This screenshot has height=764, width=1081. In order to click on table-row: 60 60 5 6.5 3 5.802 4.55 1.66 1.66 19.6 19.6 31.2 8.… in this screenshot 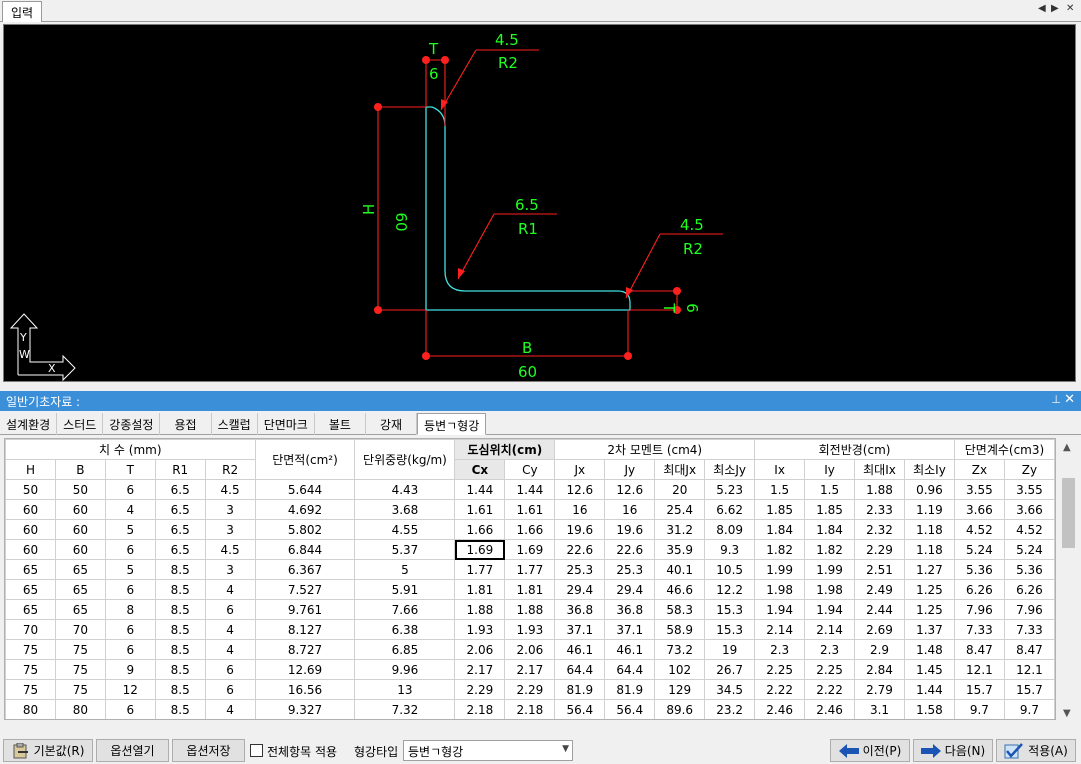, I will do `click(530, 529)`.